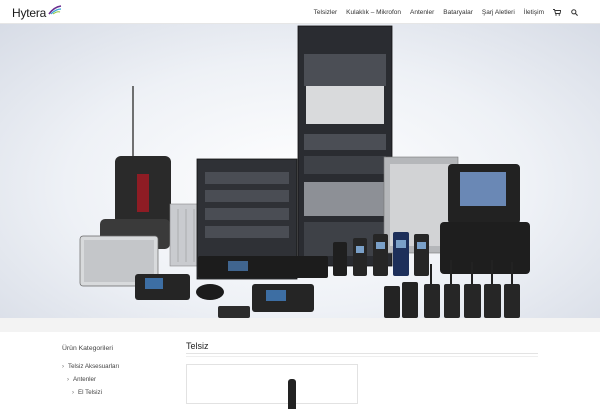  What do you see at coordinates (458, 12) in the screenshot?
I see `nav-item-bataryalar: Bataryalar` at bounding box center [458, 12].